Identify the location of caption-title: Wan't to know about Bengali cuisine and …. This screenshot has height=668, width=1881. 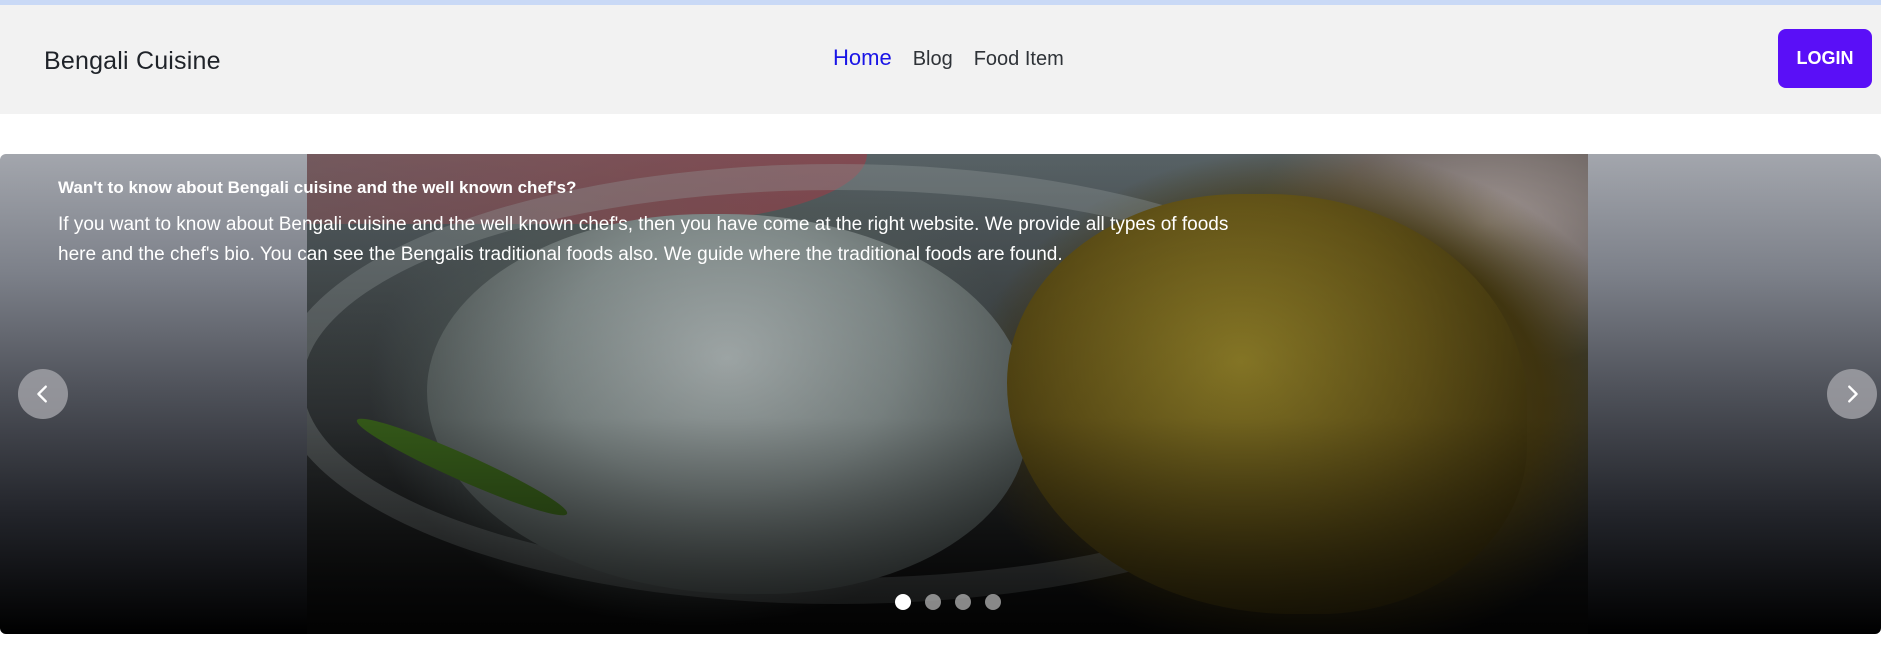
(317, 187).